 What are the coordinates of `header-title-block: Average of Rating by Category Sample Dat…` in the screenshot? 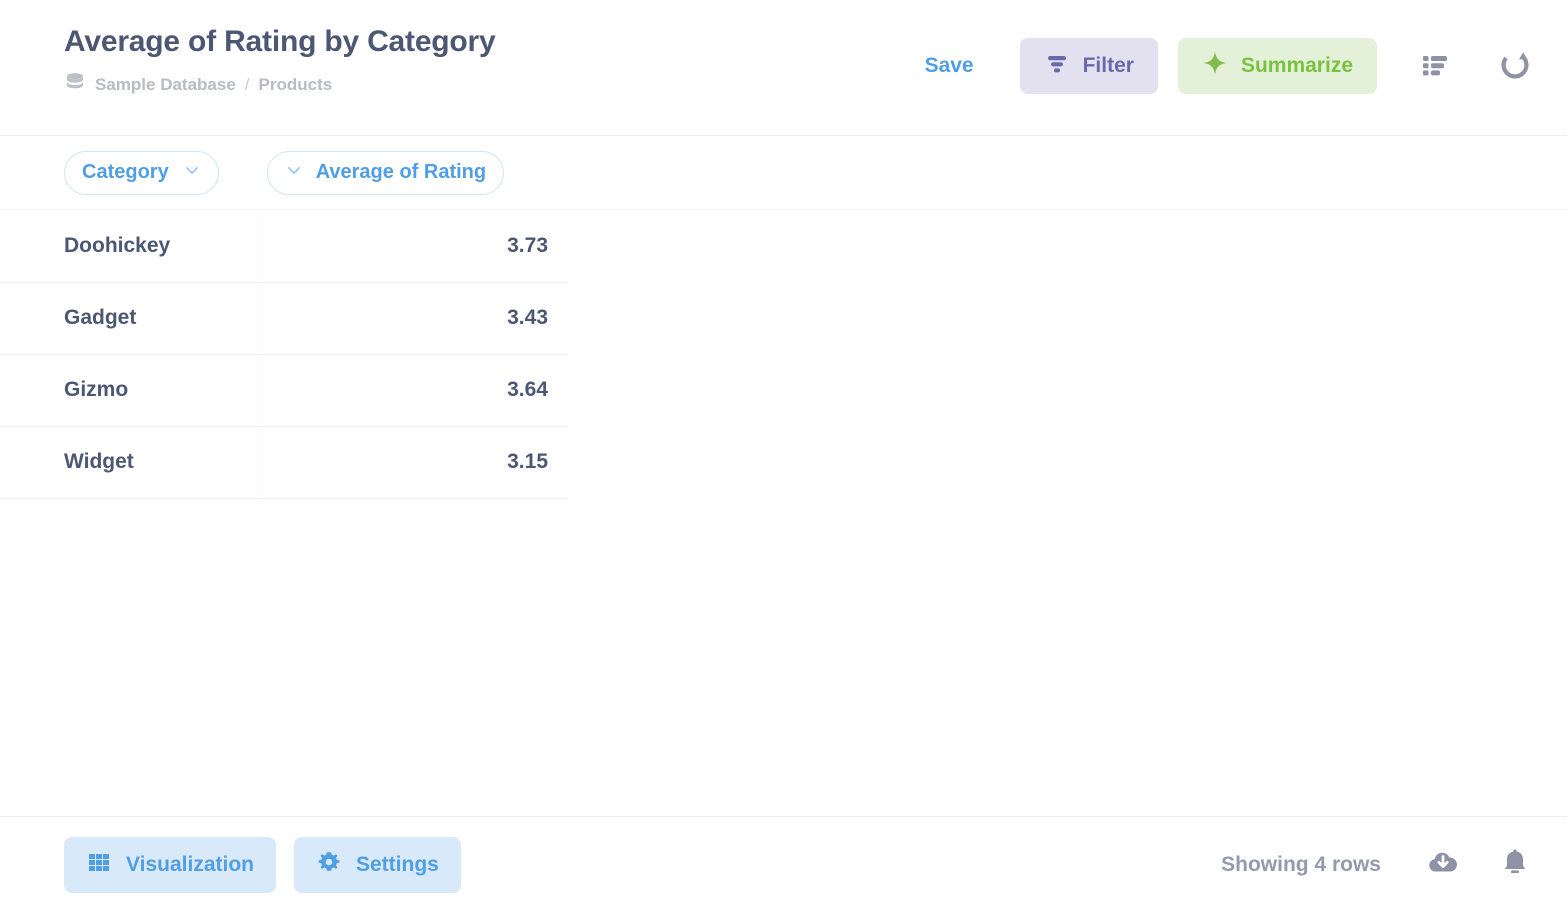 It's located at (280, 59).